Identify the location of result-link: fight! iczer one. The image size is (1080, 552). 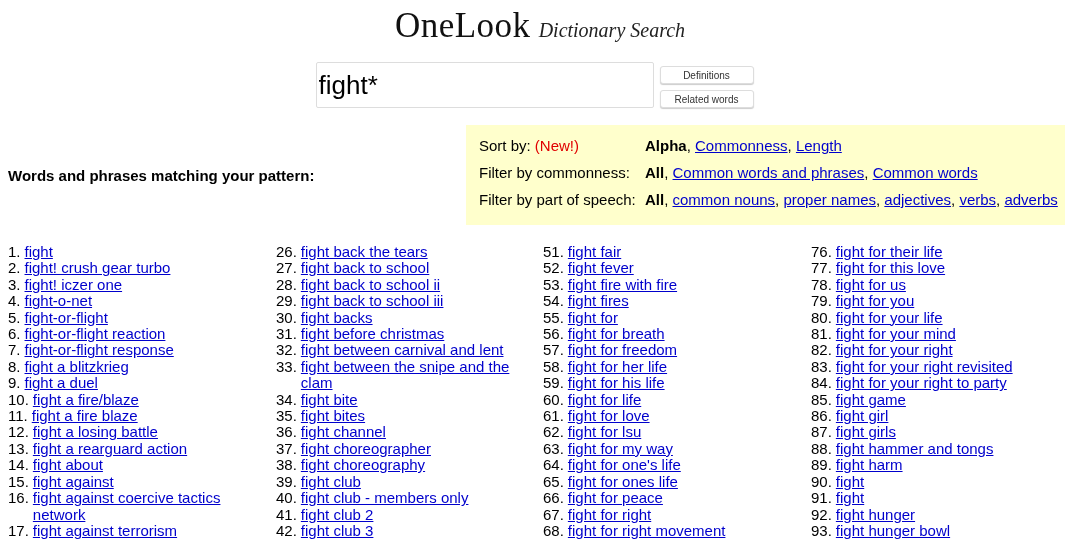
(73, 285).